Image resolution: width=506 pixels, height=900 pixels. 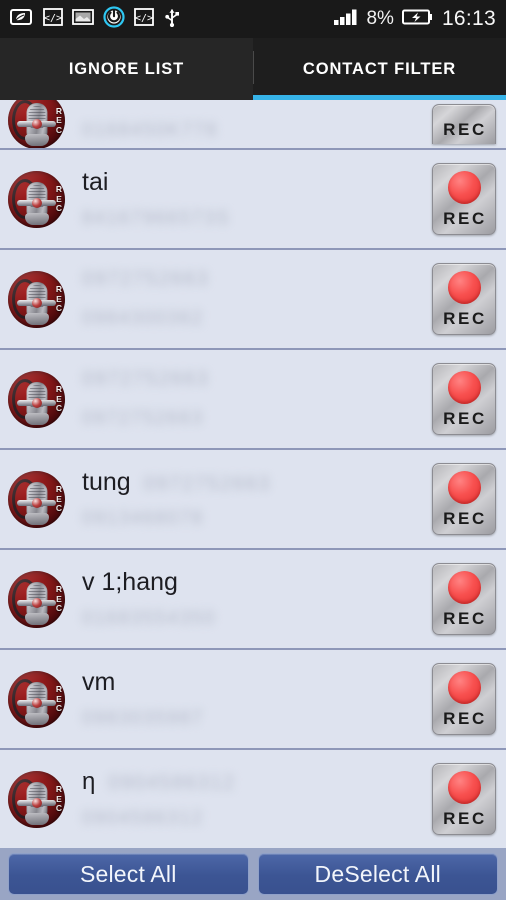 I want to click on contact-row: REC vm 0983035987 REC, so click(x=253, y=700).